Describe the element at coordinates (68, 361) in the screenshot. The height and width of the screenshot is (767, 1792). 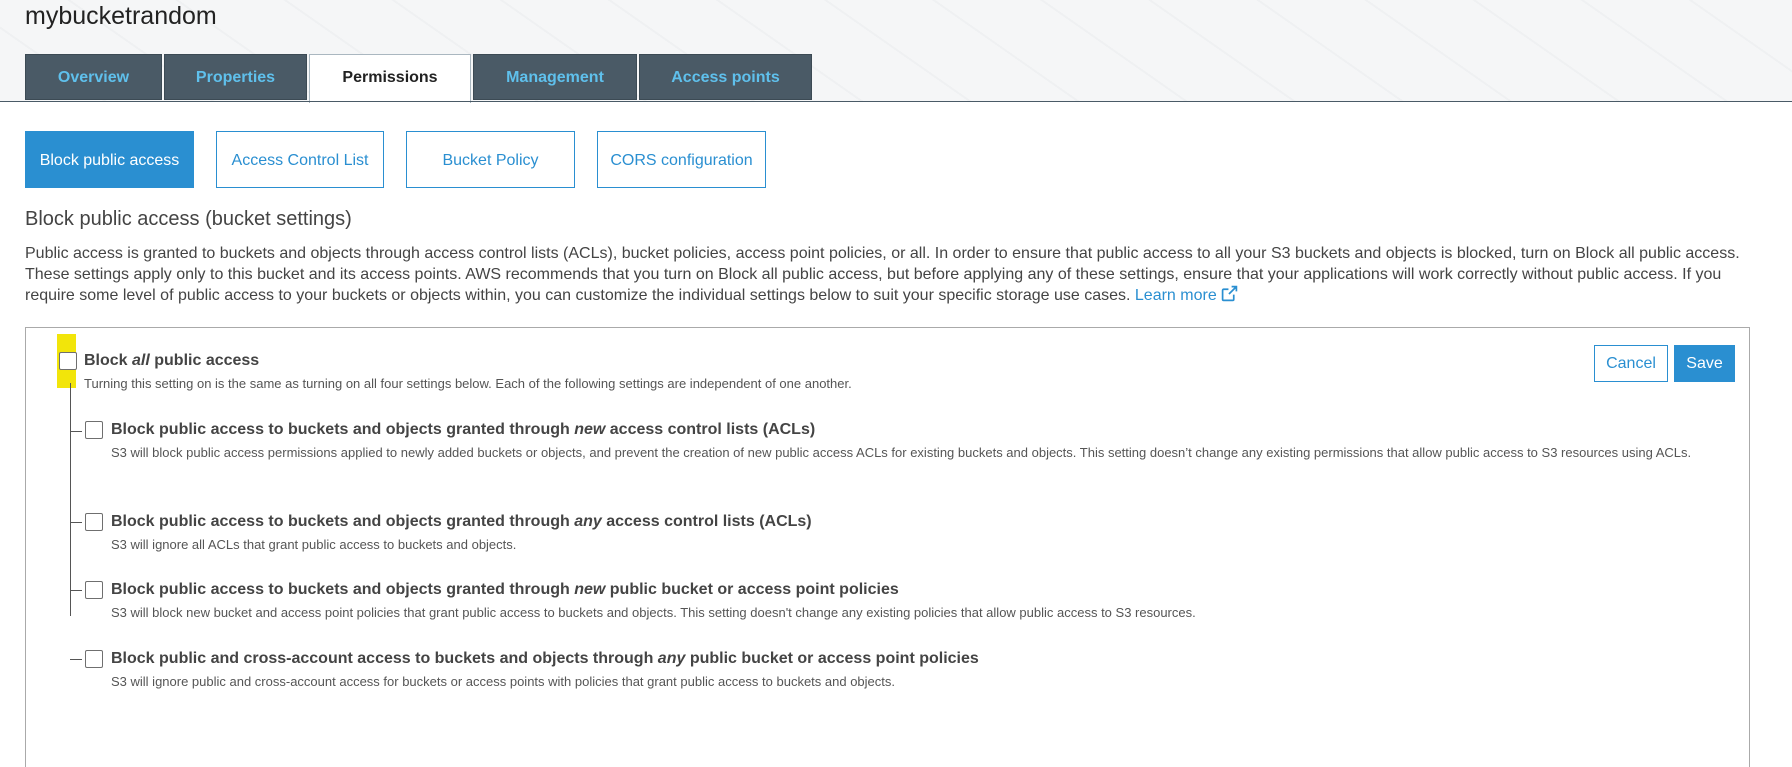
I see `block-all-checkbox` at that location.